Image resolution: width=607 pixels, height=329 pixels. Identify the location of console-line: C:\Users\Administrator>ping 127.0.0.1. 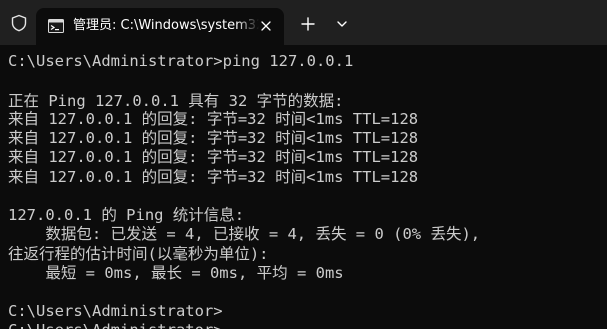
(181, 61).